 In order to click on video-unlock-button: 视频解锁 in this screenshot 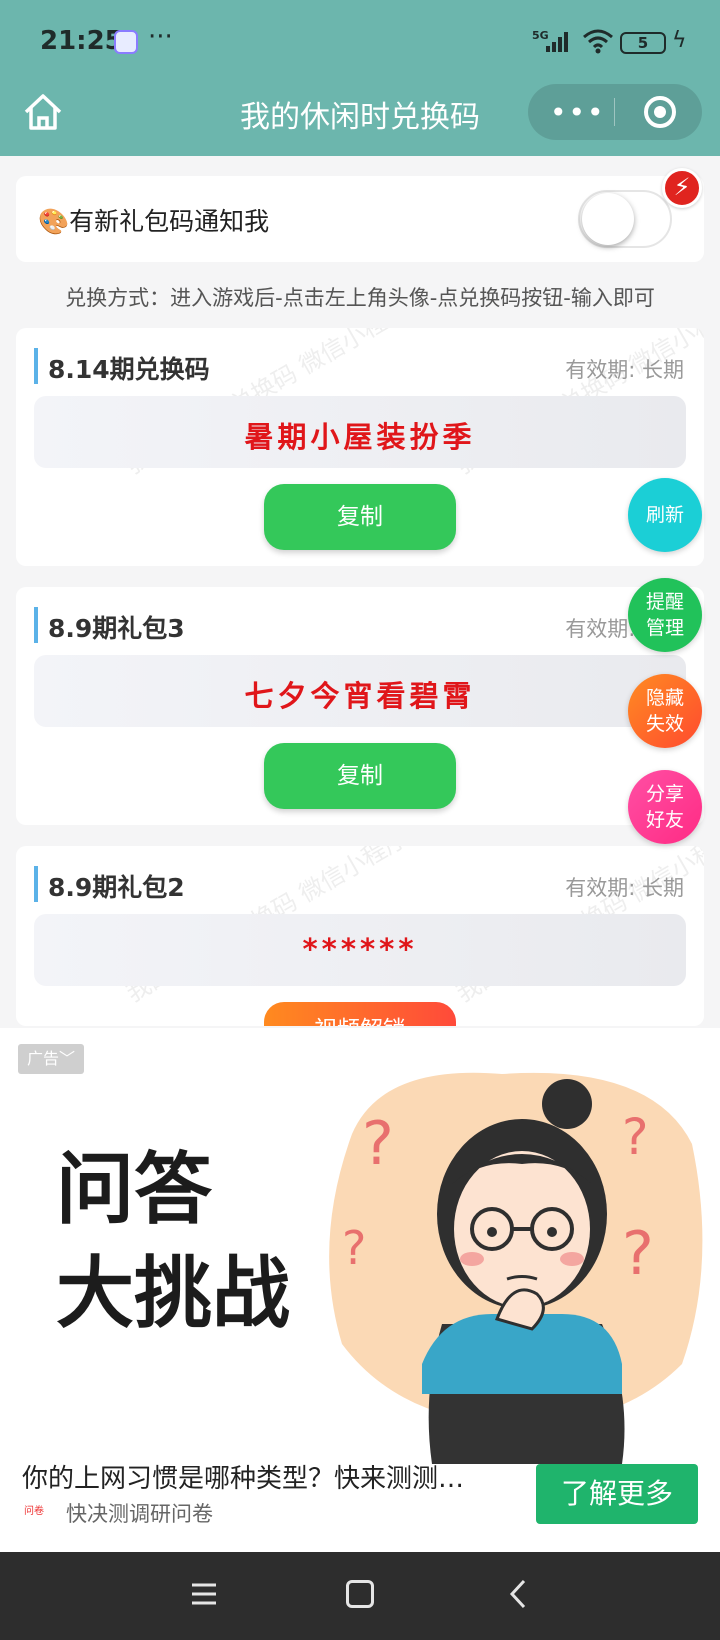, I will do `click(360, 1014)`.